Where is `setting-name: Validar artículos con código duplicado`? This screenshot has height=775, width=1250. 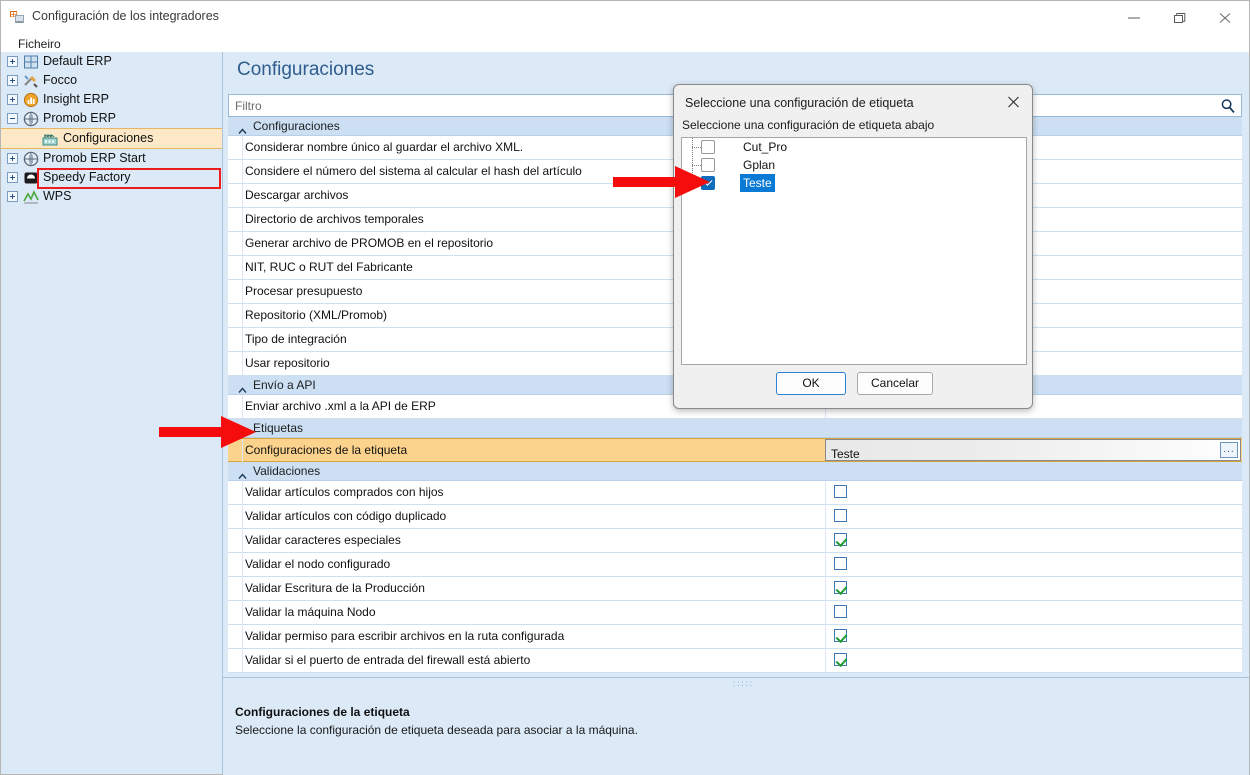
setting-name: Validar artículos con código duplicado is located at coordinates (346, 516).